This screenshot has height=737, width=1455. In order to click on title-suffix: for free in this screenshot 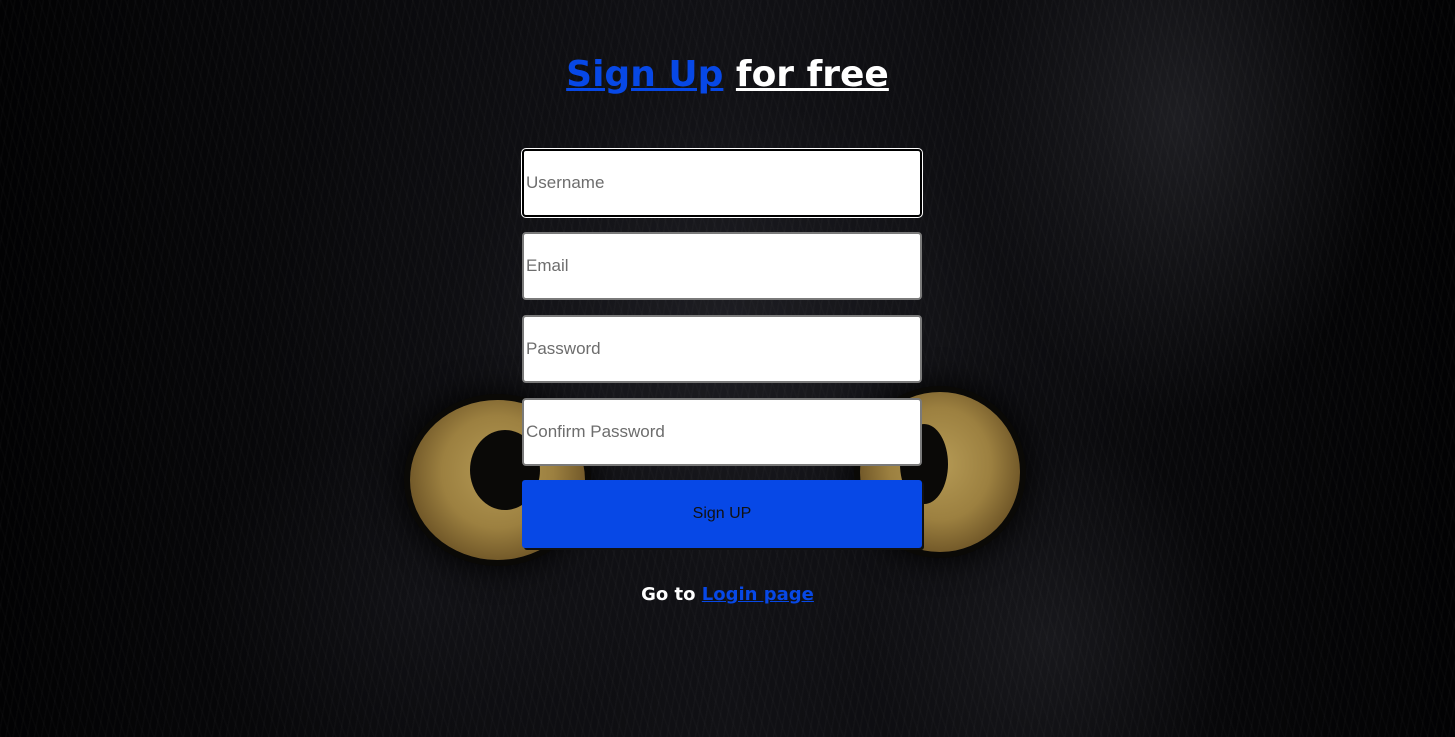, I will do `click(812, 74)`.